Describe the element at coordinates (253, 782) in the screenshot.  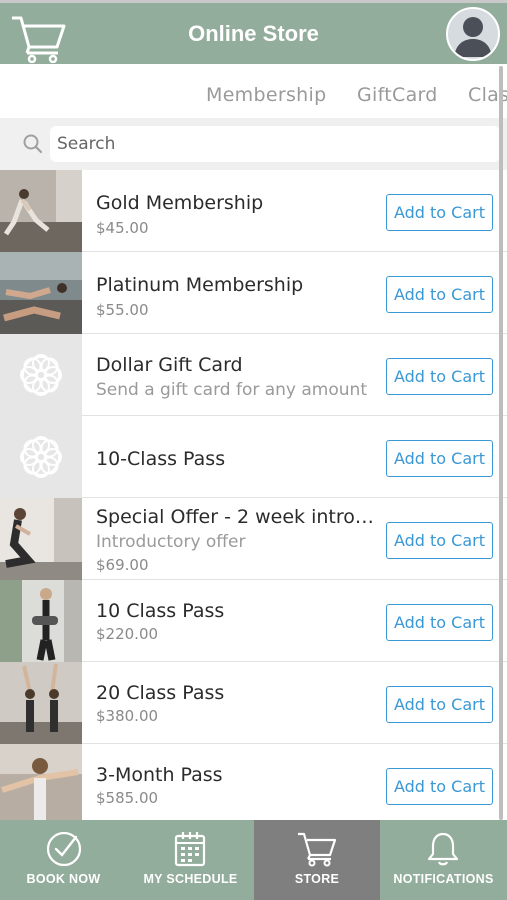
I see `product-row: 3-Month Pass $585.00 Add to Cart` at that location.